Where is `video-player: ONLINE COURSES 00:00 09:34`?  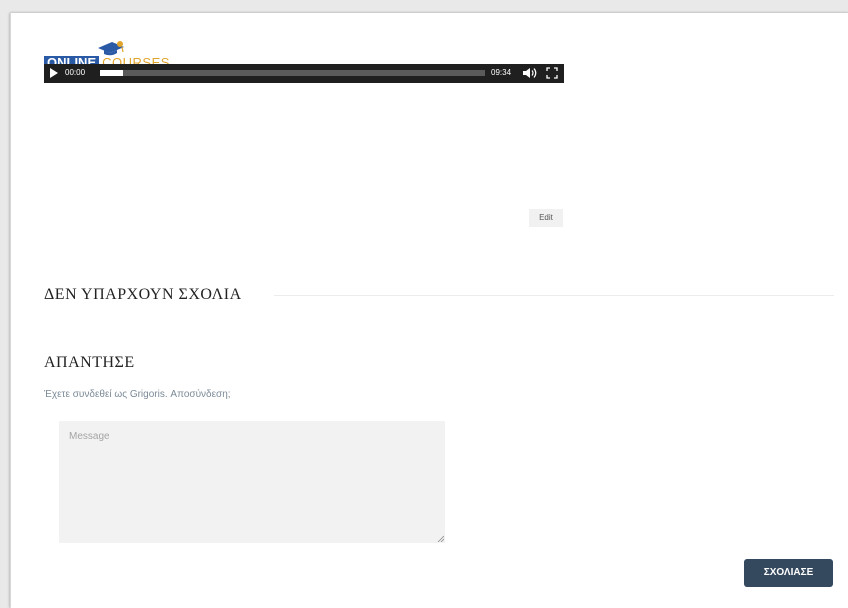 video-player: ONLINE COURSES 00:00 09:34 is located at coordinates (304, 48).